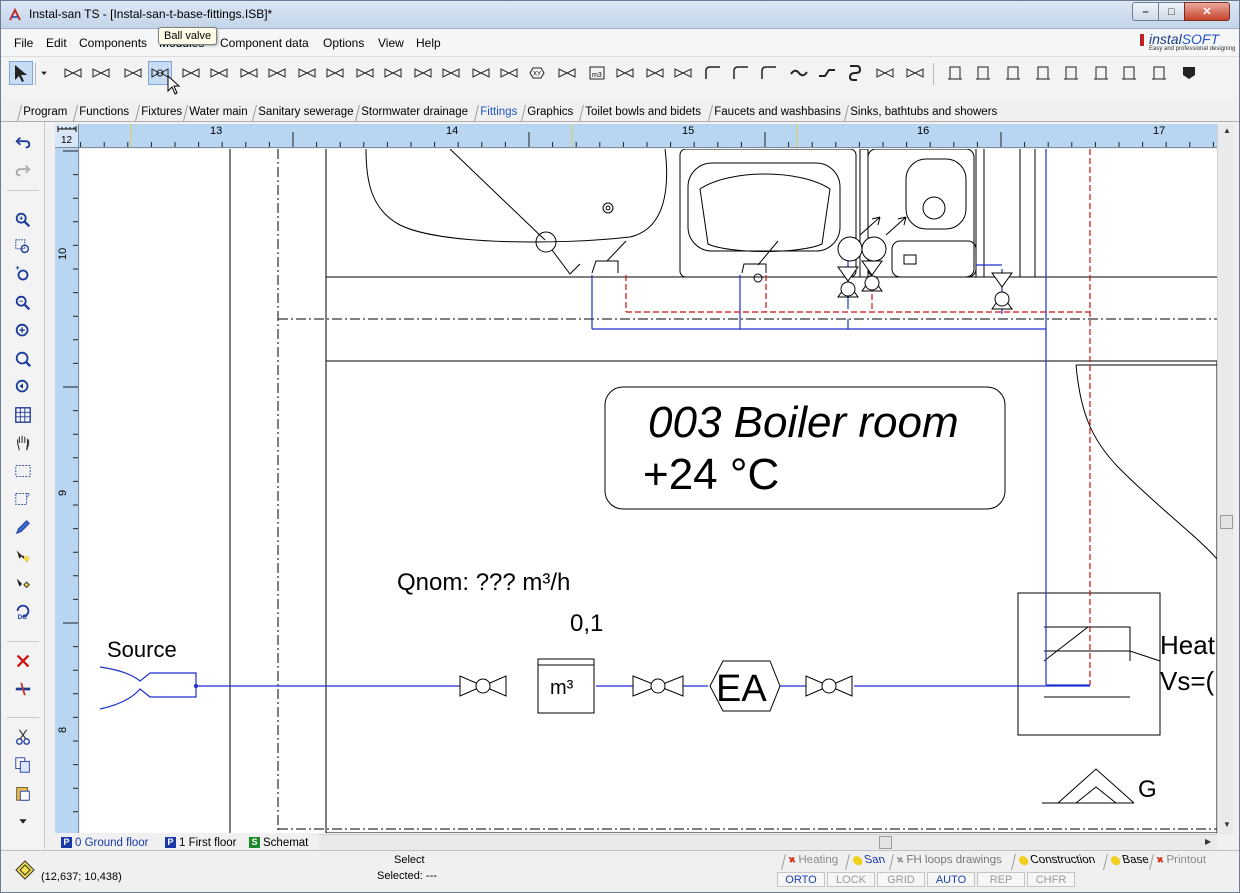  What do you see at coordinates (23, 499) in the screenshot?
I see `select-query-button: ?` at bounding box center [23, 499].